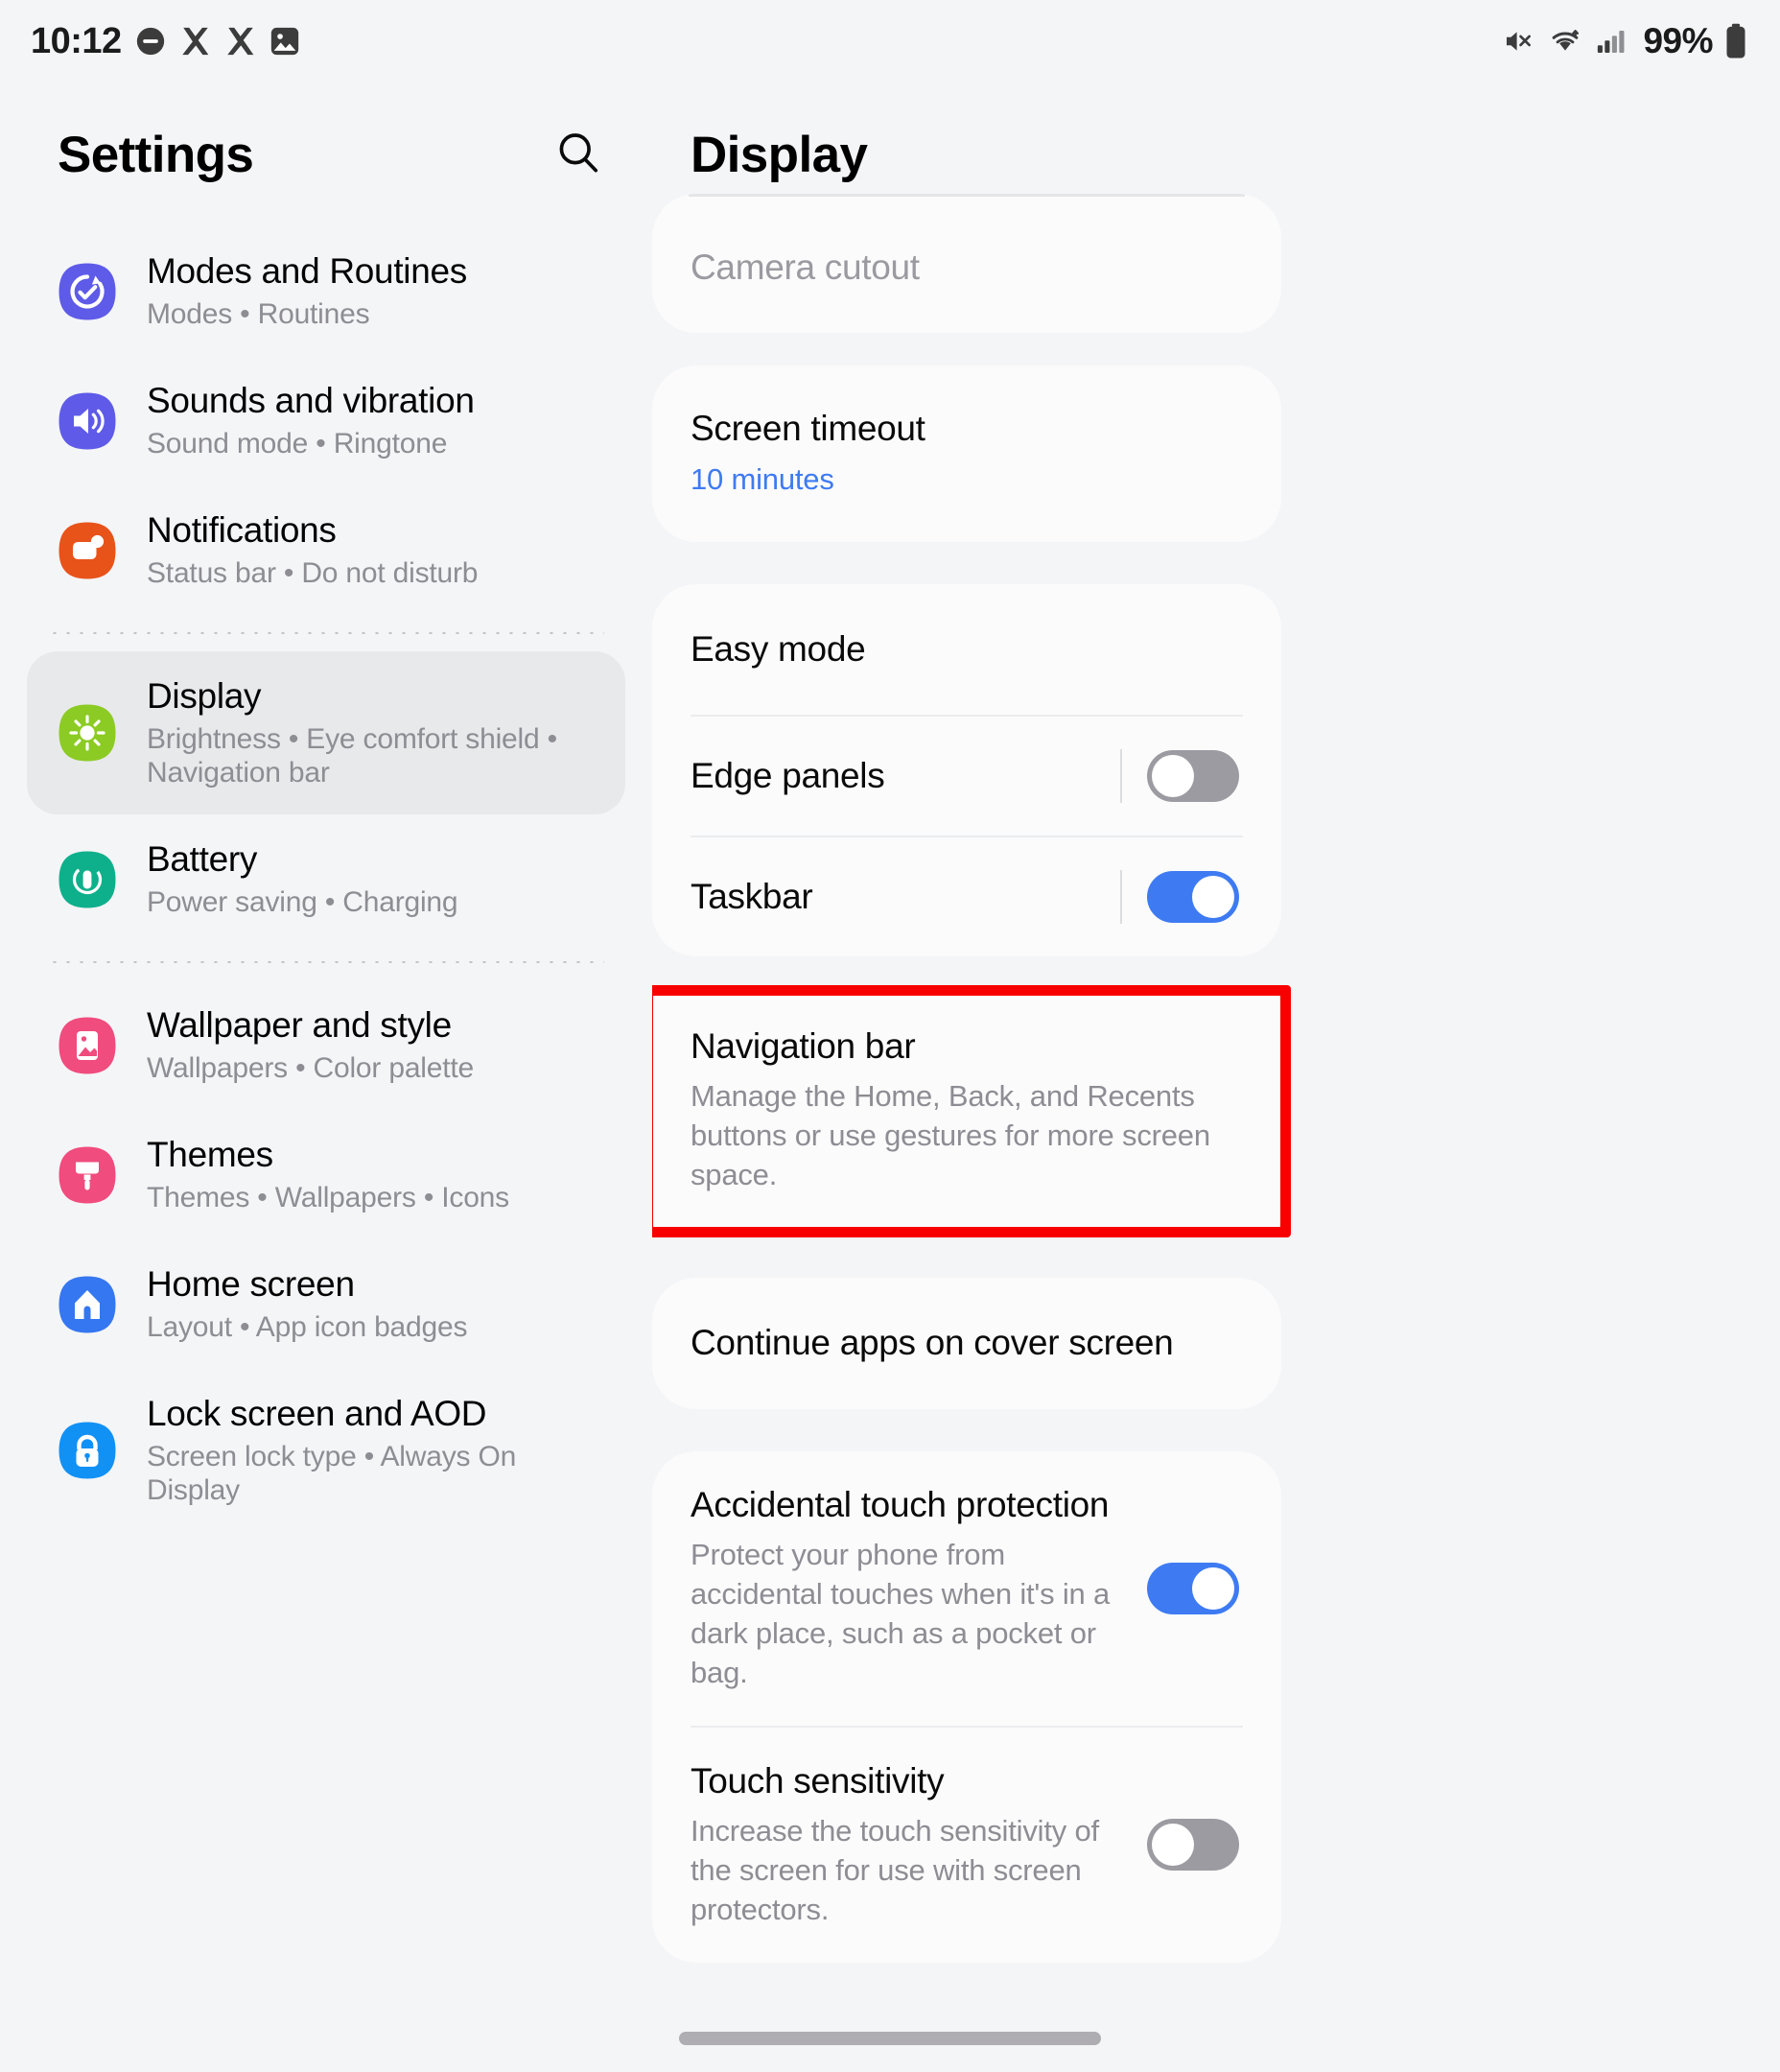  I want to click on toggle-touch-sensitivity, so click(1193, 1845).